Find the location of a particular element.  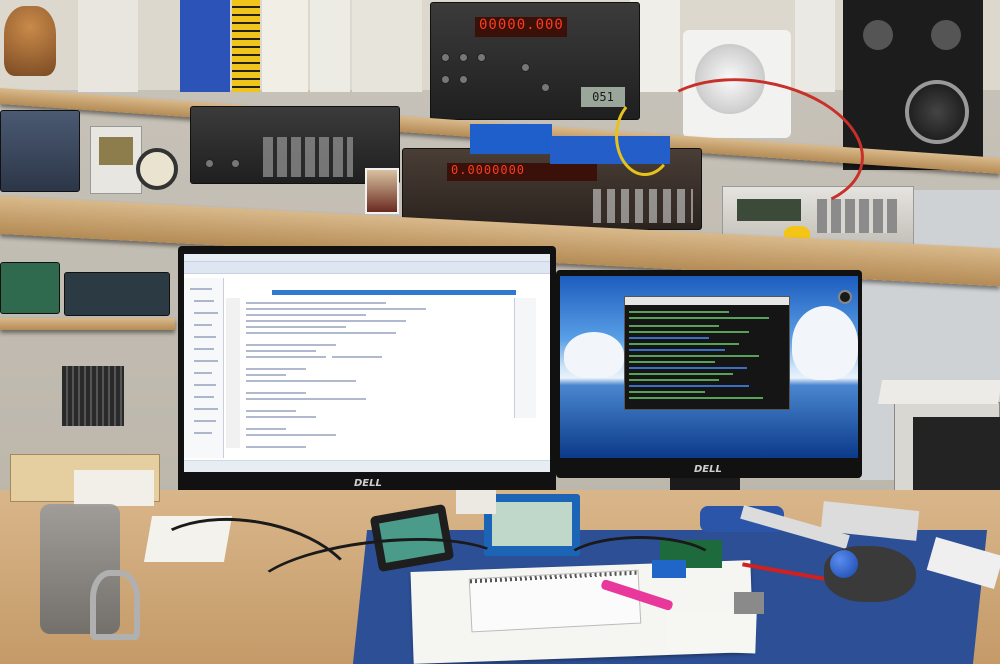

small-oscilloscope is located at coordinates (116, 160).